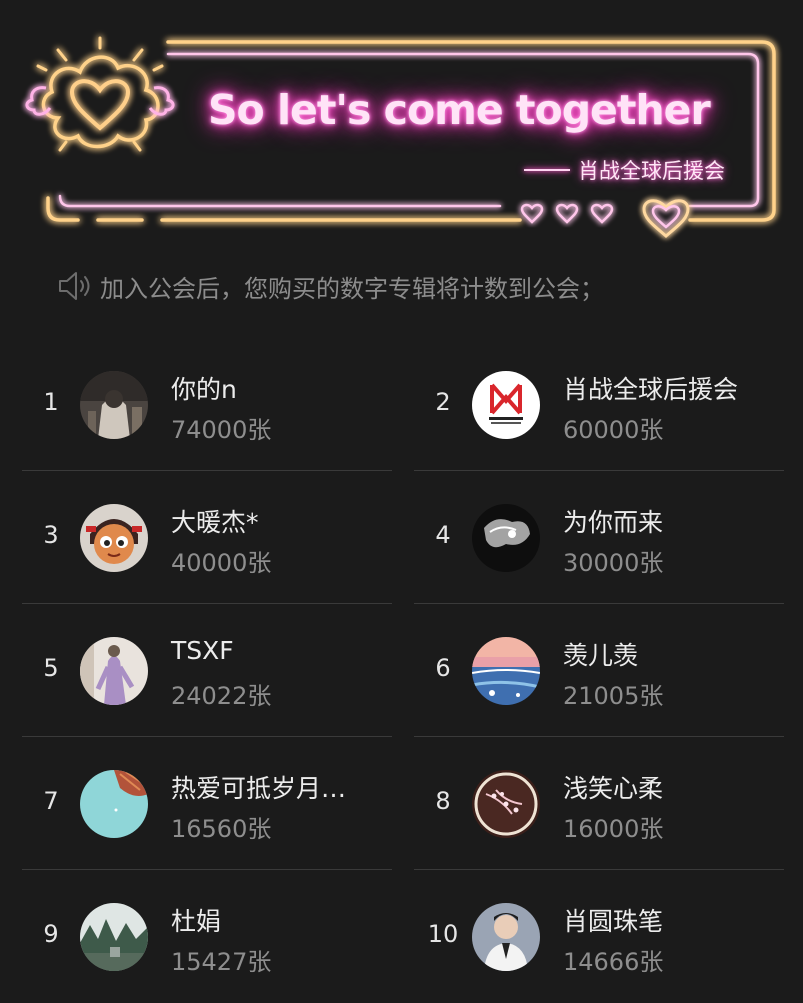 Image resolution: width=803 pixels, height=1003 pixels. What do you see at coordinates (599, 803) in the screenshot?
I see `ranking-item: 8 浅笑心柔 16000张` at bounding box center [599, 803].